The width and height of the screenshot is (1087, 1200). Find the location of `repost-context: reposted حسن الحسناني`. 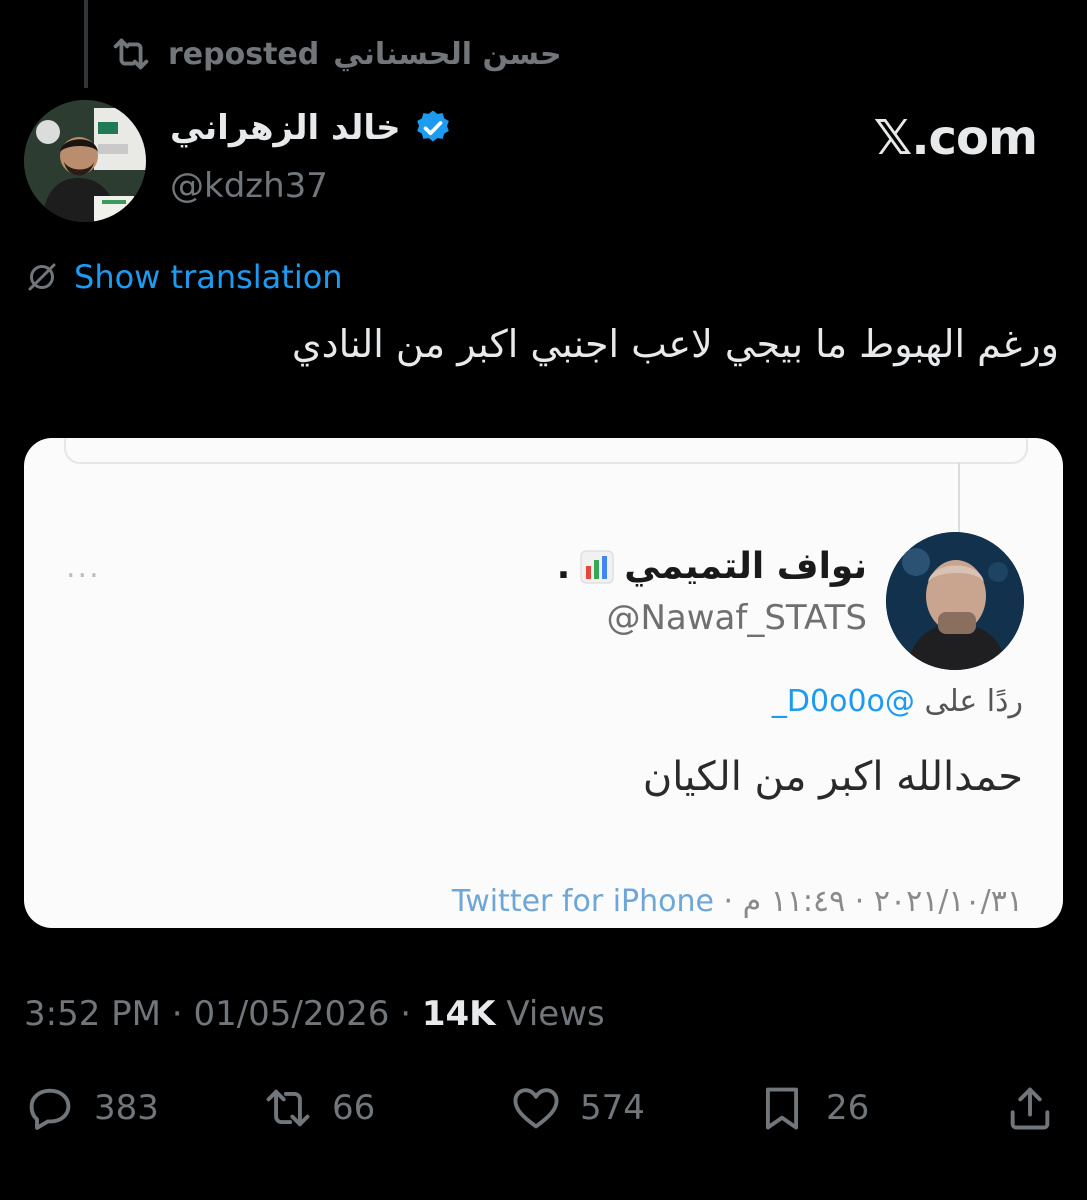

repost-context: reposted حسن الحسناني is located at coordinates (335, 54).